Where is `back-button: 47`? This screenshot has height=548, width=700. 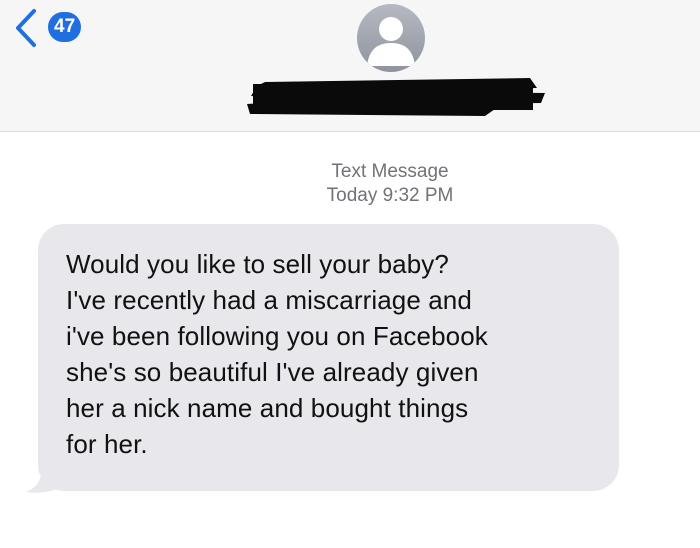
back-button: 47 is located at coordinates (59, 28).